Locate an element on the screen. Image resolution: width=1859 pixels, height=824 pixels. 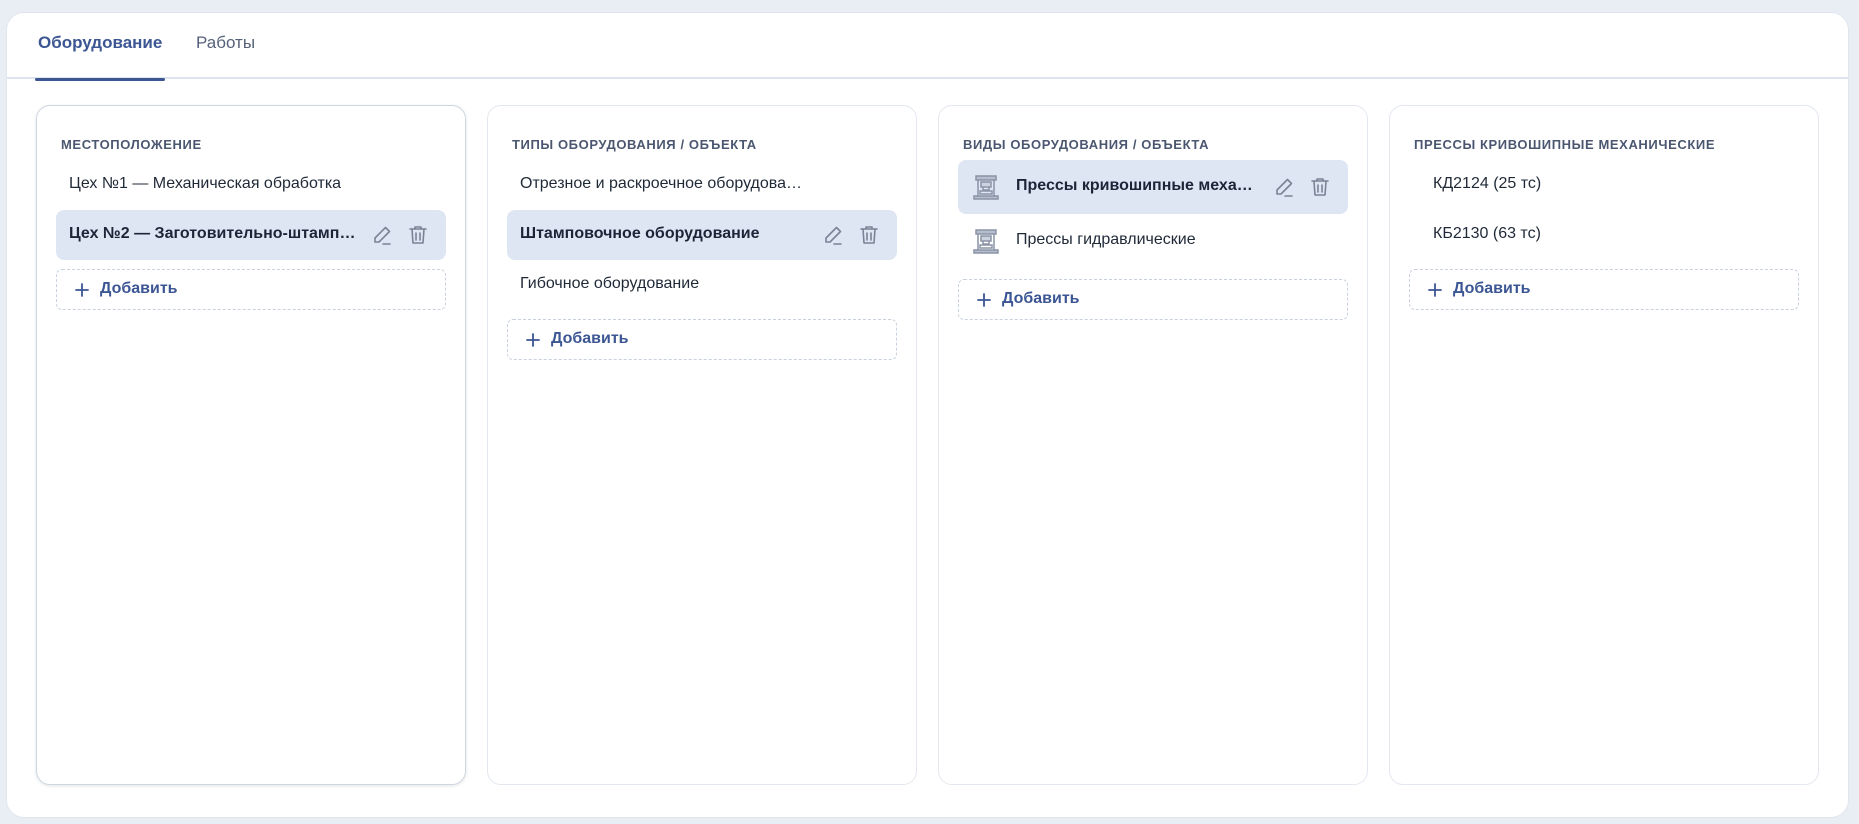
item-label: КД2124 (25 тс) is located at coordinates (1487, 183).